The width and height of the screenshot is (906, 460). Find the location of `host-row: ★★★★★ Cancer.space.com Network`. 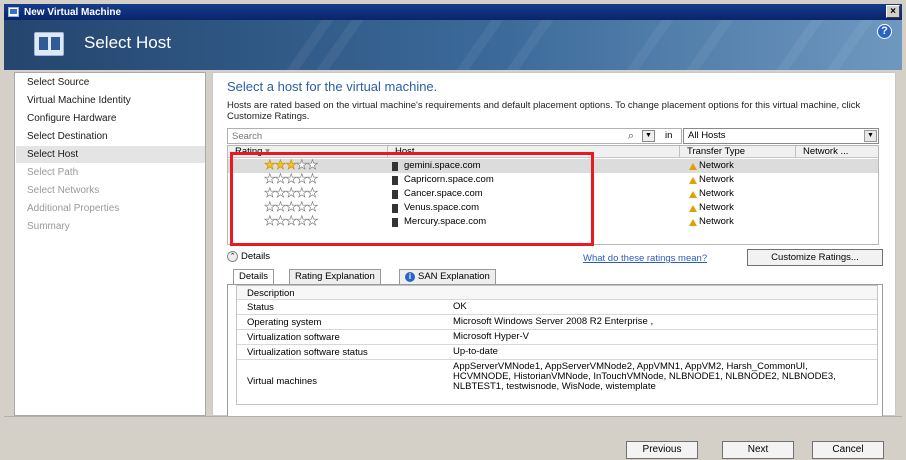

host-row: ★★★★★ Cancer.space.com Network is located at coordinates (553, 193).